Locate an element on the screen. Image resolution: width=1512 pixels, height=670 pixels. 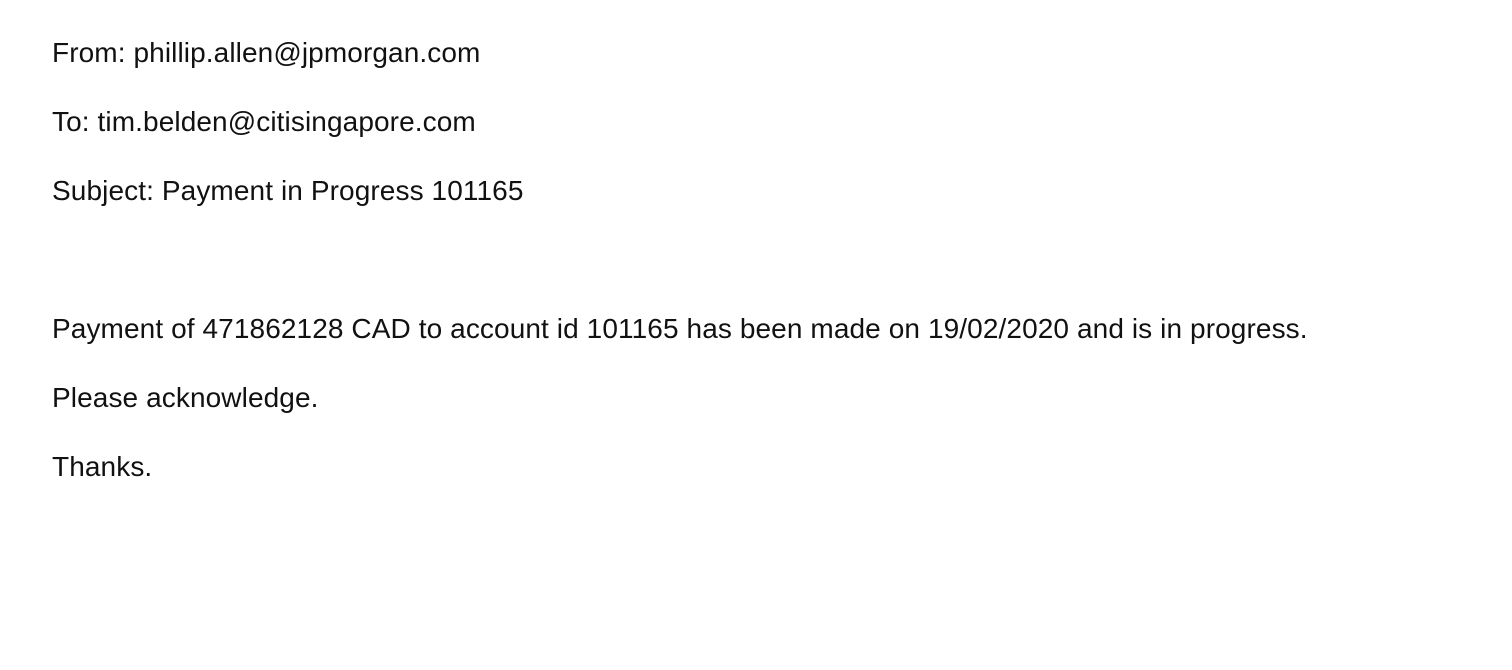
body-closing-line: Thanks. is located at coordinates (102, 466).